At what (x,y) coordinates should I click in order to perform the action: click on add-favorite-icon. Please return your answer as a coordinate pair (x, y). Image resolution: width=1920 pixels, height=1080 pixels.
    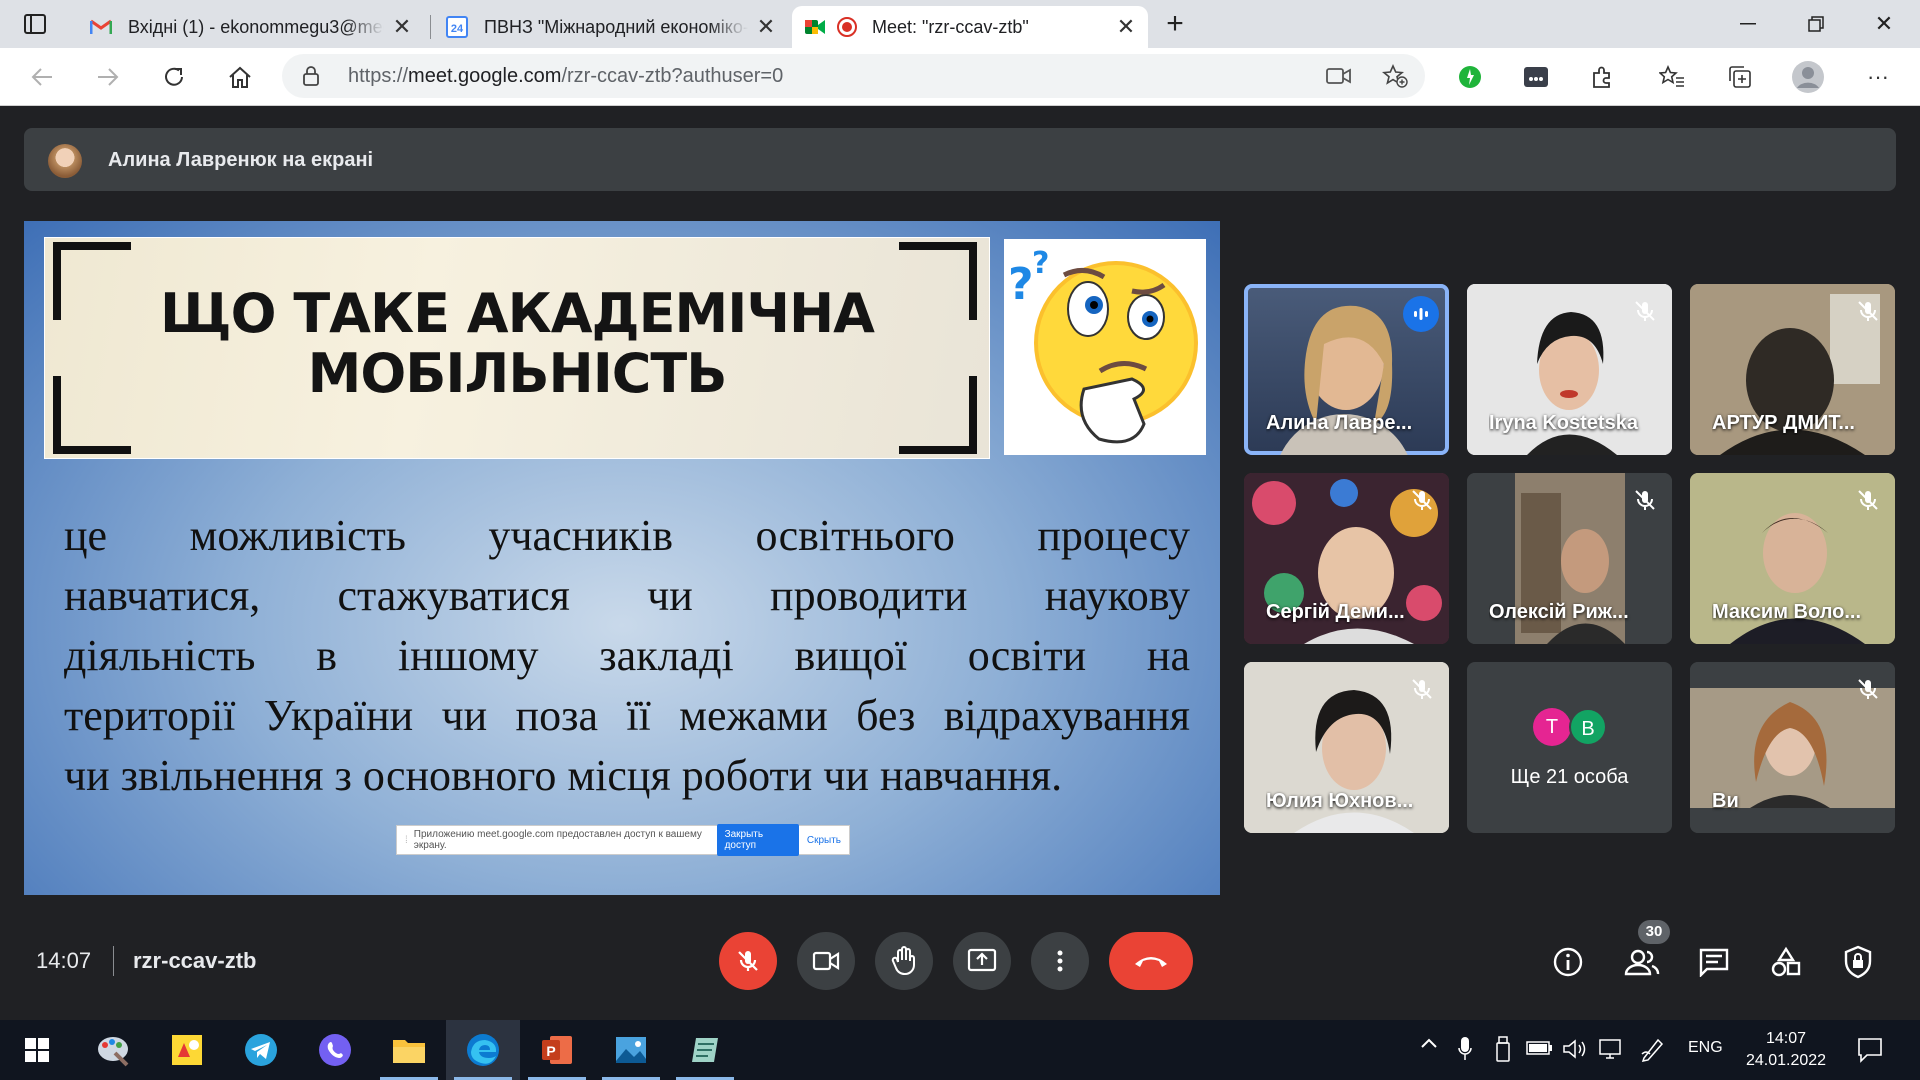
    Looking at the image, I should click on (1395, 76).